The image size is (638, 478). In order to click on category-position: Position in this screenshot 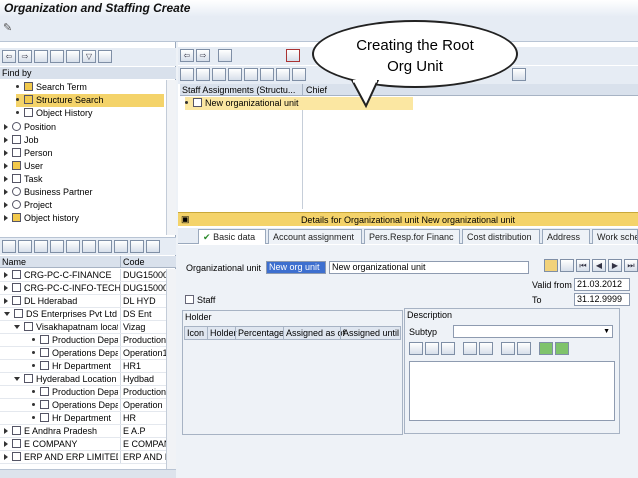, I will do `click(84, 127)`.